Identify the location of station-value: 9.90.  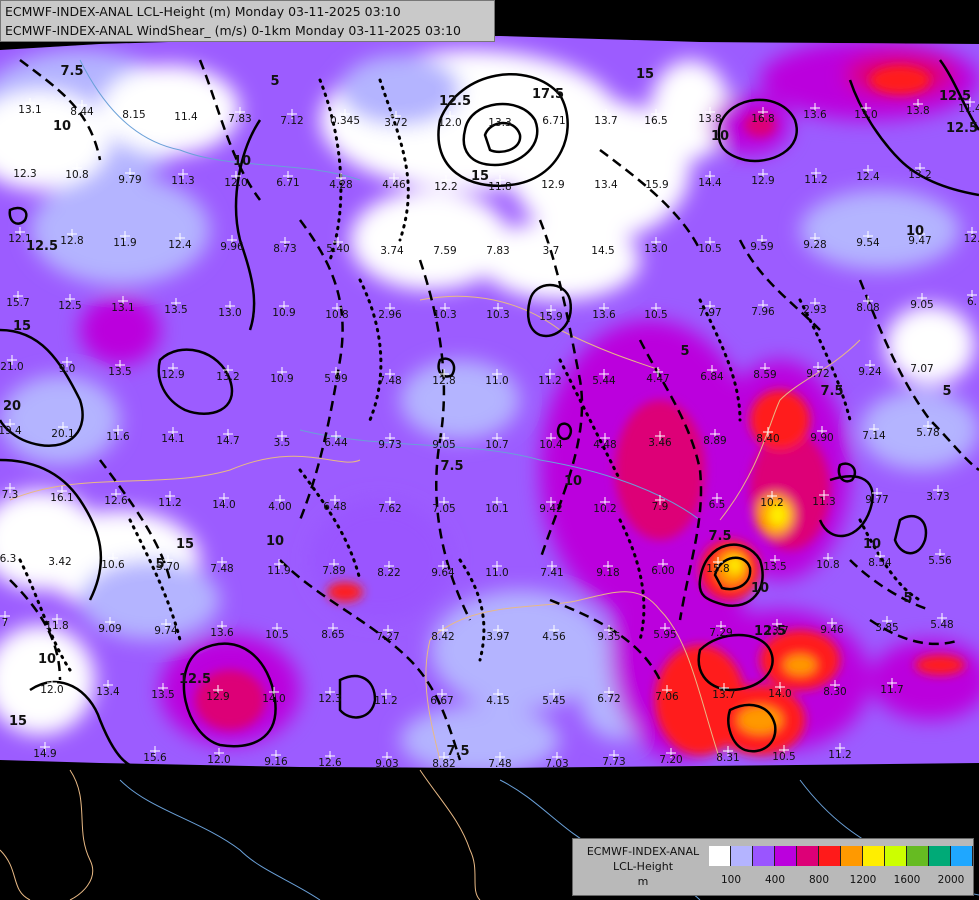
(821, 438).